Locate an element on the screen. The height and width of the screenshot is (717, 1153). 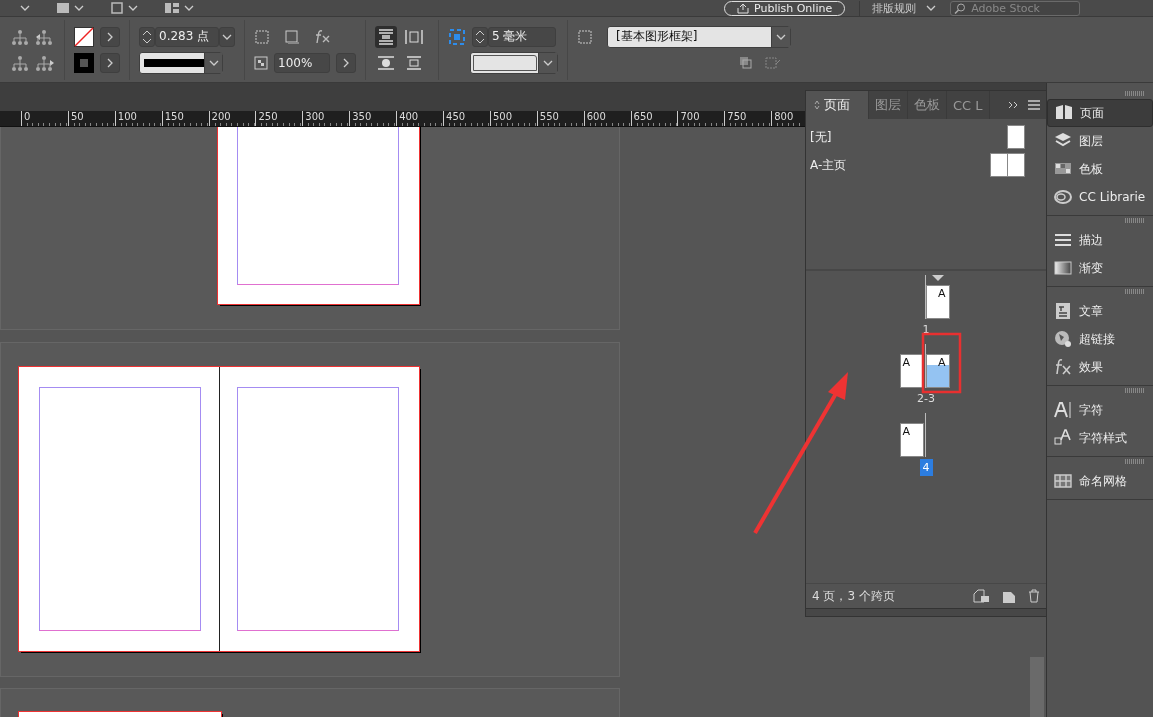
gap-tool-icon is located at coordinates (457, 36).